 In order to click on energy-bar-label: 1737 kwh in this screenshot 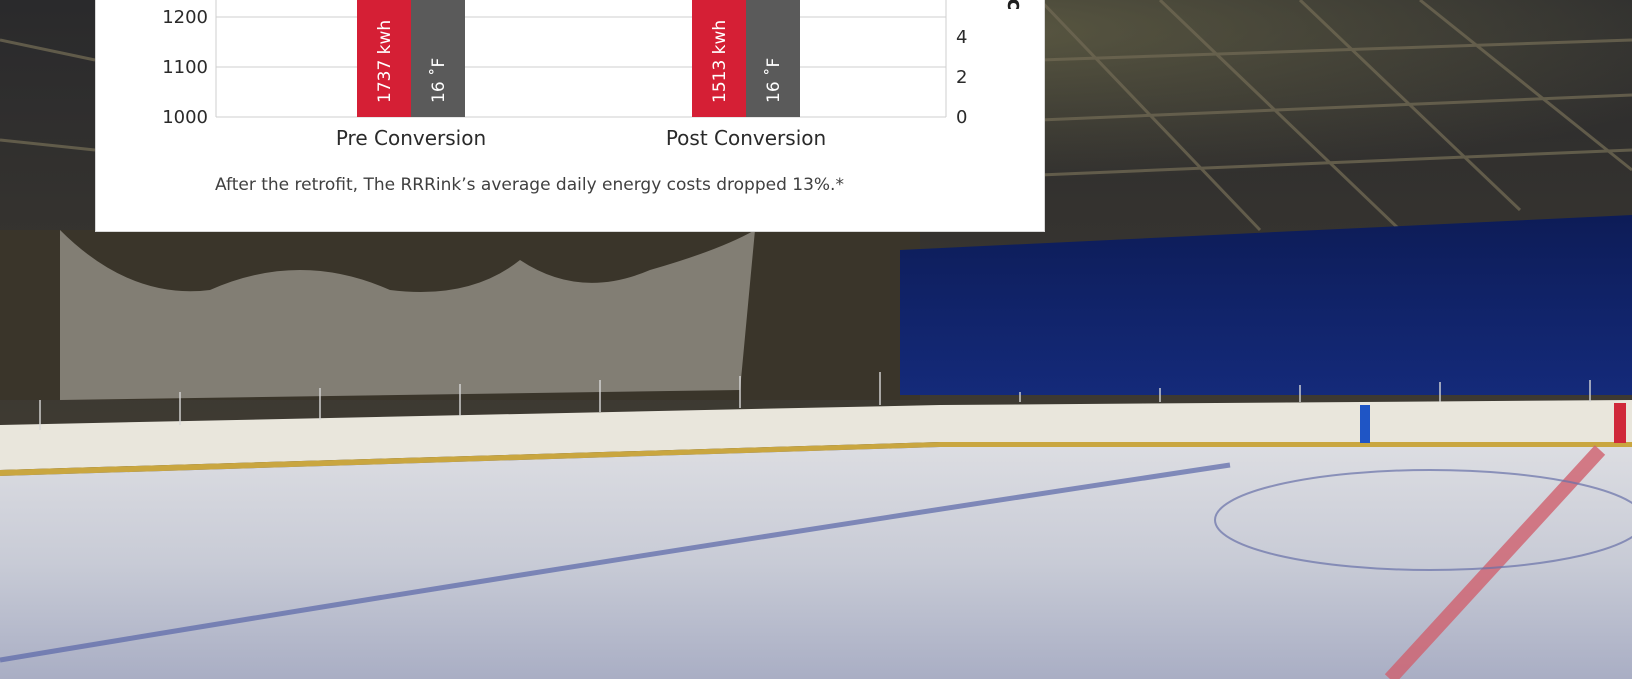, I will do `click(385, 61)`.